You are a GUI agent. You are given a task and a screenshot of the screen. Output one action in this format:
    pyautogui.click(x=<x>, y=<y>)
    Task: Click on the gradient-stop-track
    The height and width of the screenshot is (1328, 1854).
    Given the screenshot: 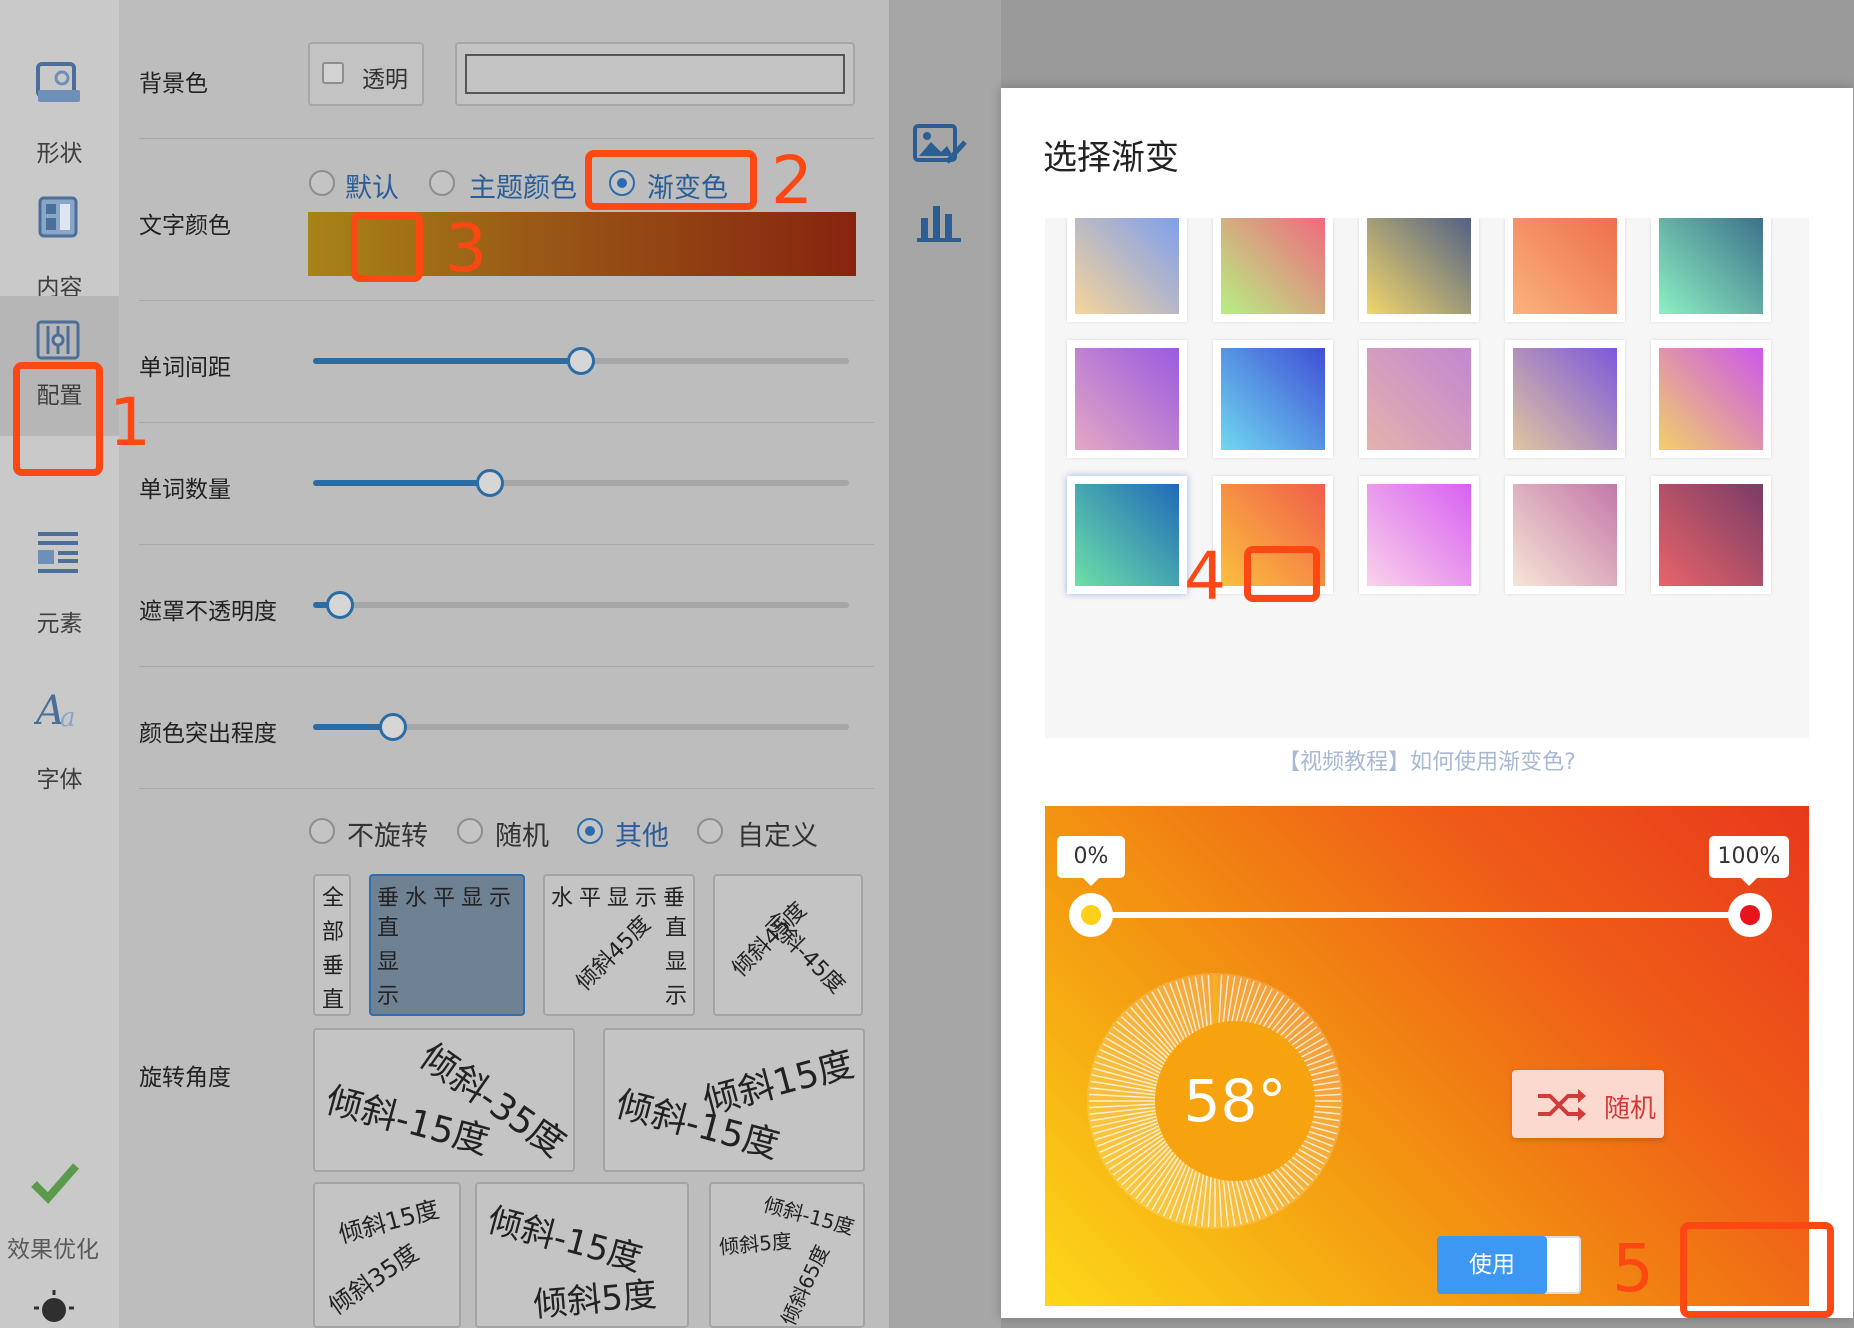 What is the action you would take?
    pyautogui.click(x=1429, y=915)
    